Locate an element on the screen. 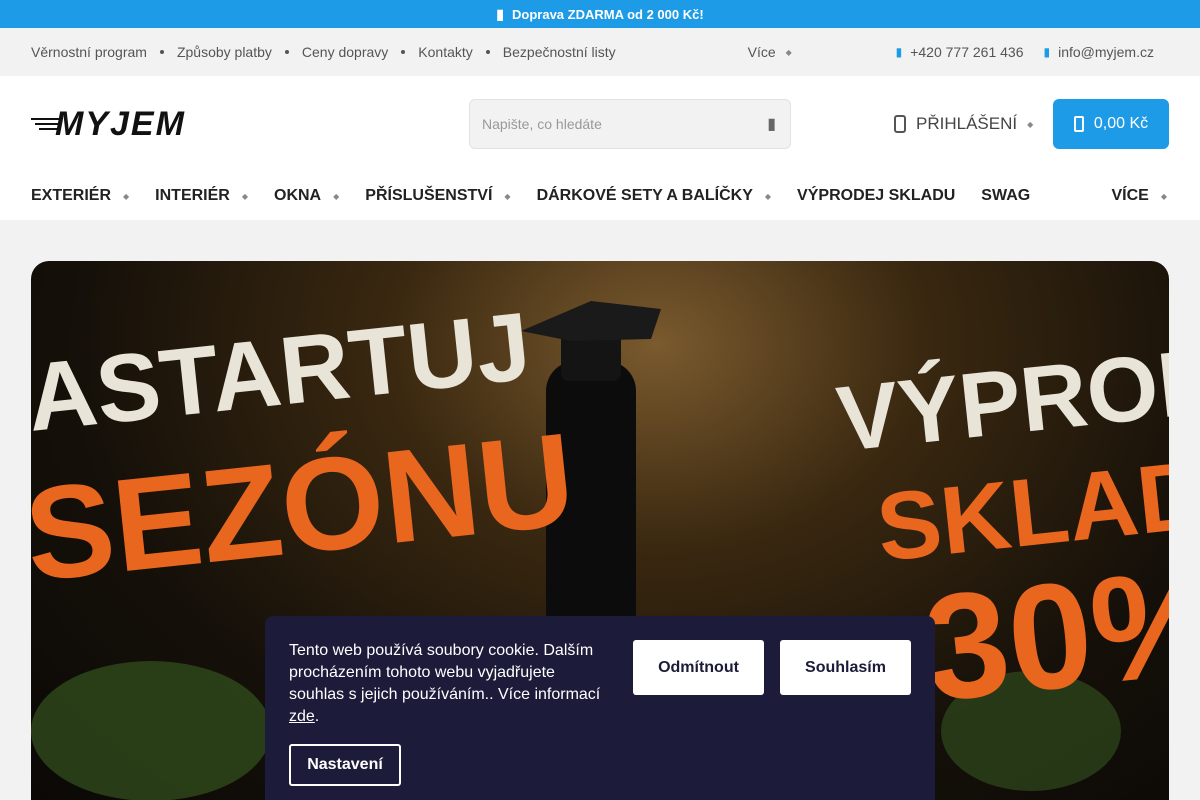  phone-contact: ▮ +420 777 261 436 is located at coordinates (960, 52).